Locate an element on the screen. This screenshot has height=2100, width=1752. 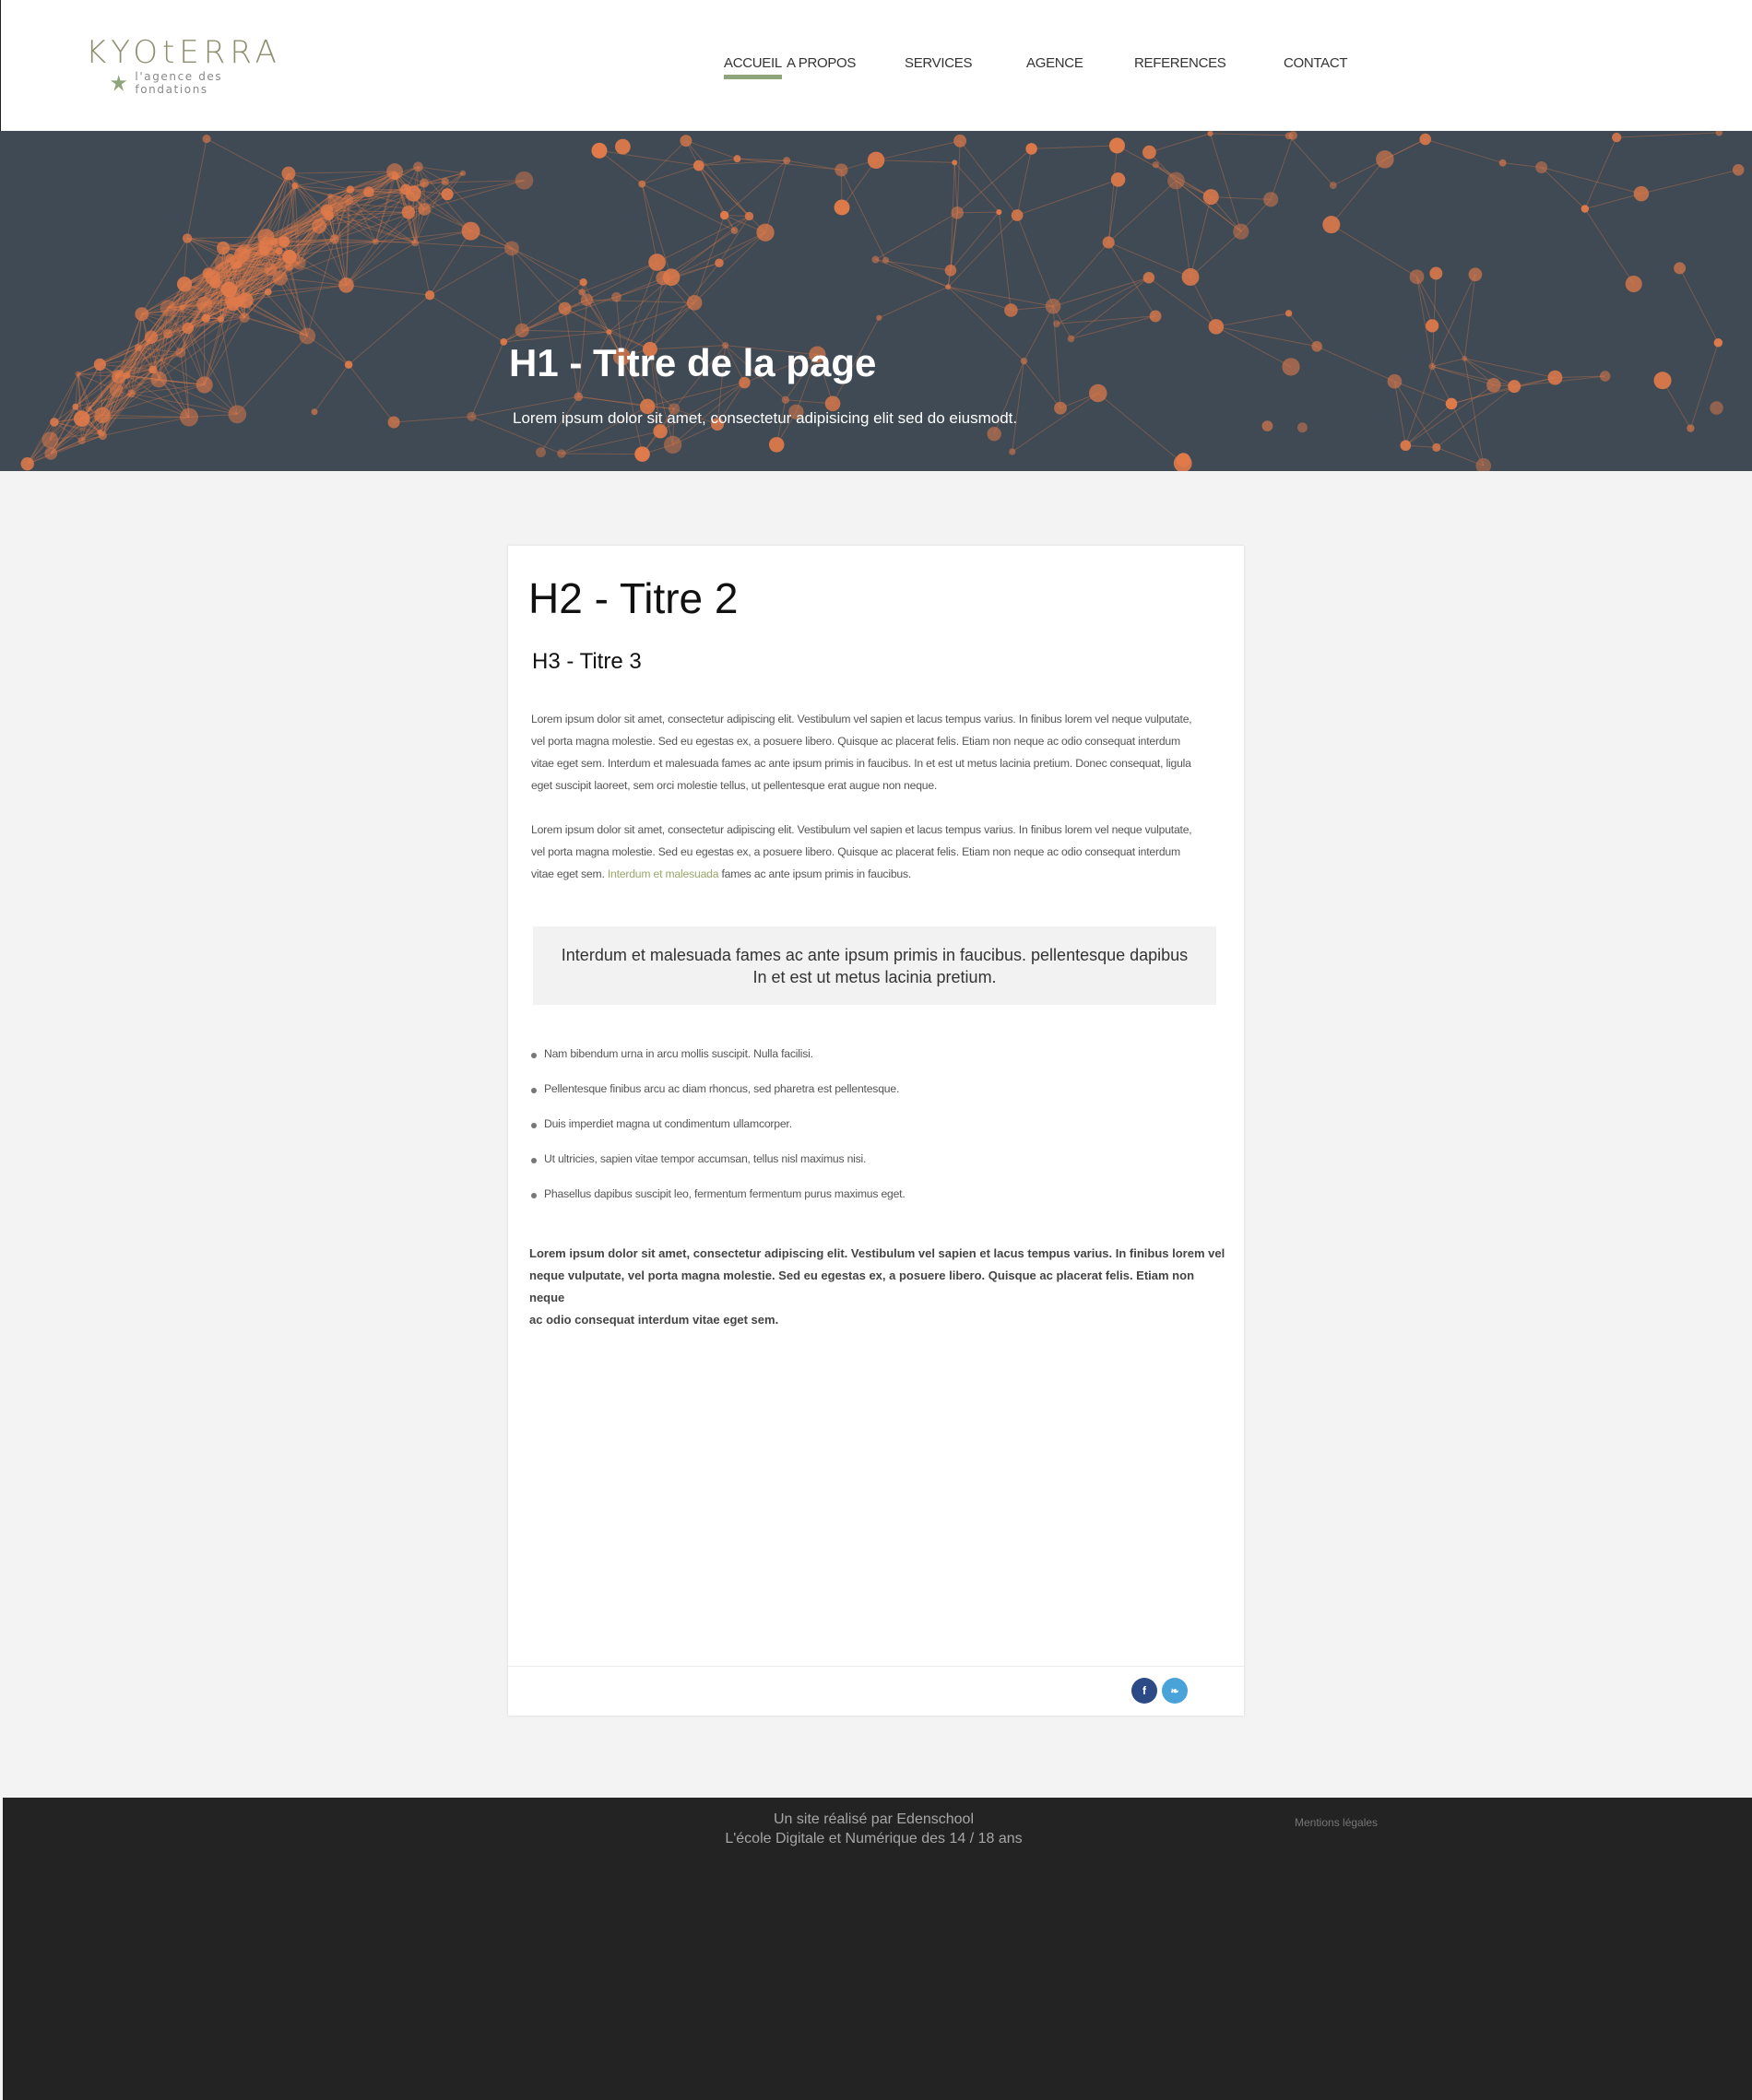
nav-item-contact: CONTACT is located at coordinates (1316, 63).